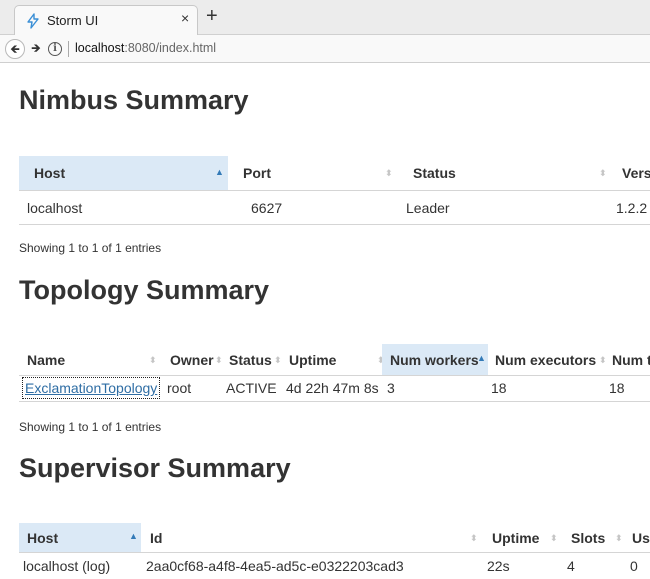 This screenshot has width=650, height=579. What do you see at coordinates (15, 49) in the screenshot?
I see `back-arrow-icon: 🡸` at bounding box center [15, 49].